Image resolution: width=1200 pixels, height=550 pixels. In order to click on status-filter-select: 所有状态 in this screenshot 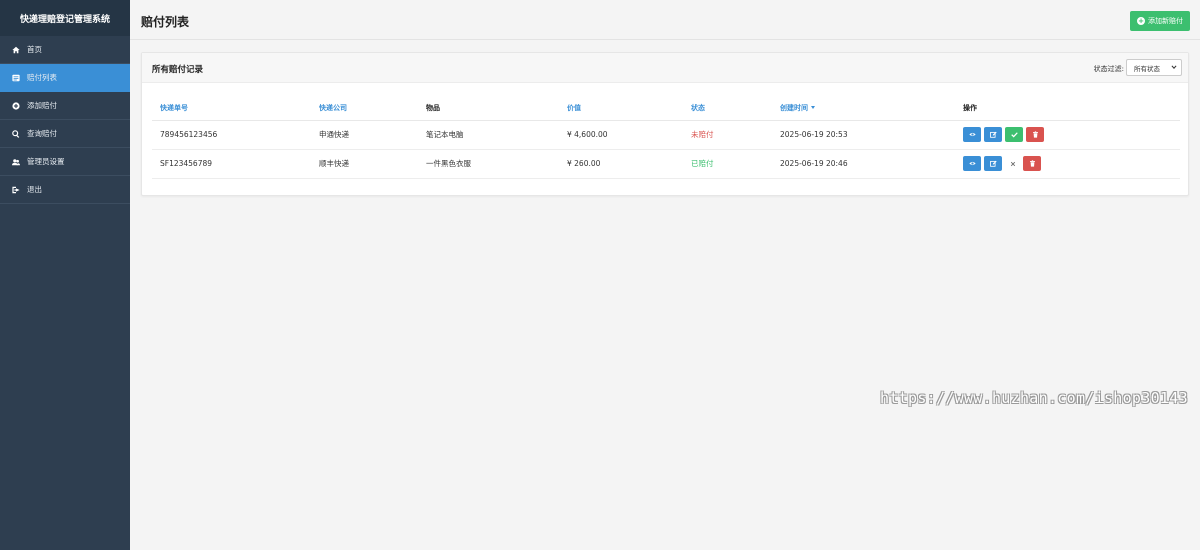, I will do `click(1154, 67)`.